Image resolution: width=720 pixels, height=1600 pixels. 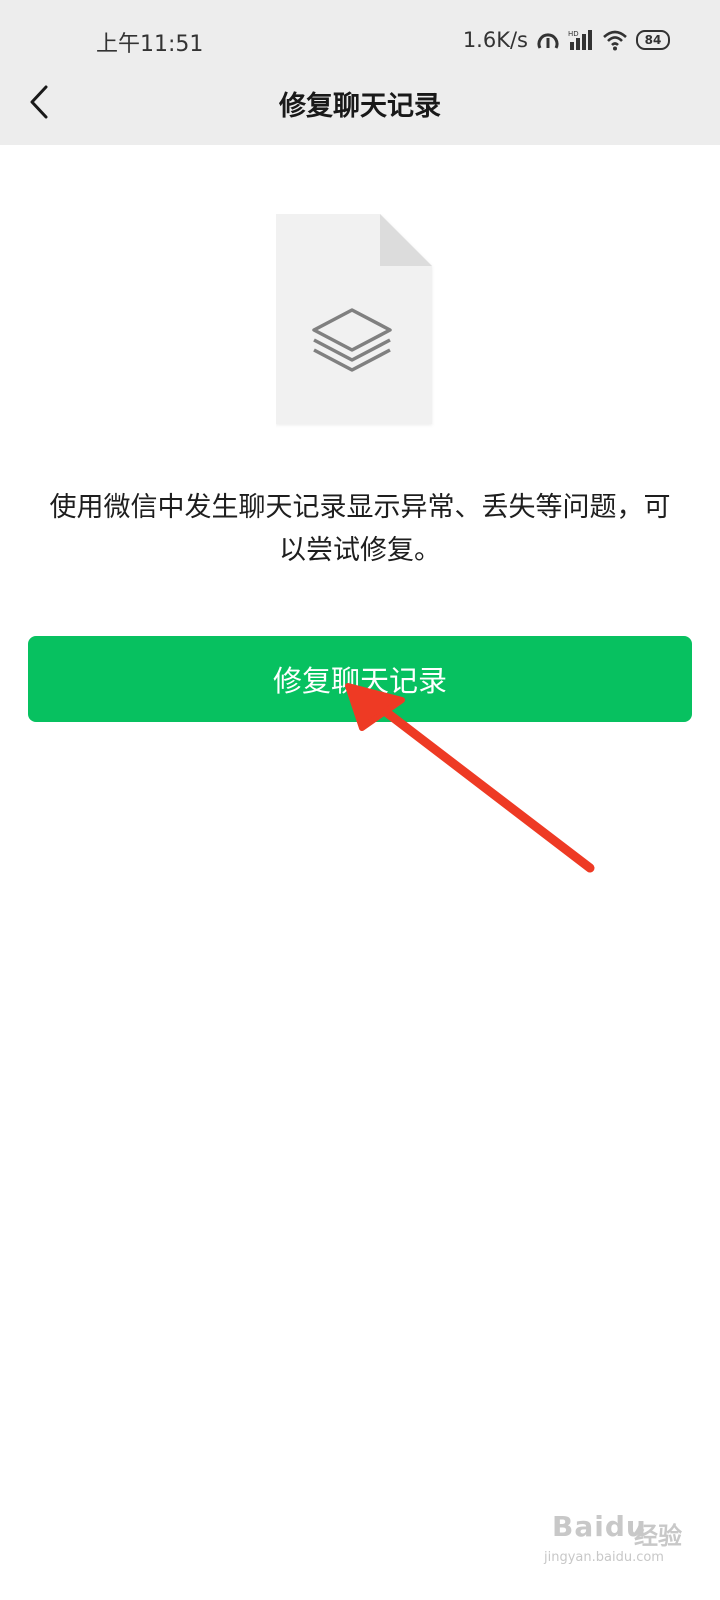 What do you see at coordinates (548, 40) in the screenshot?
I see `hotspot-icon` at bounding box center [548, 40].